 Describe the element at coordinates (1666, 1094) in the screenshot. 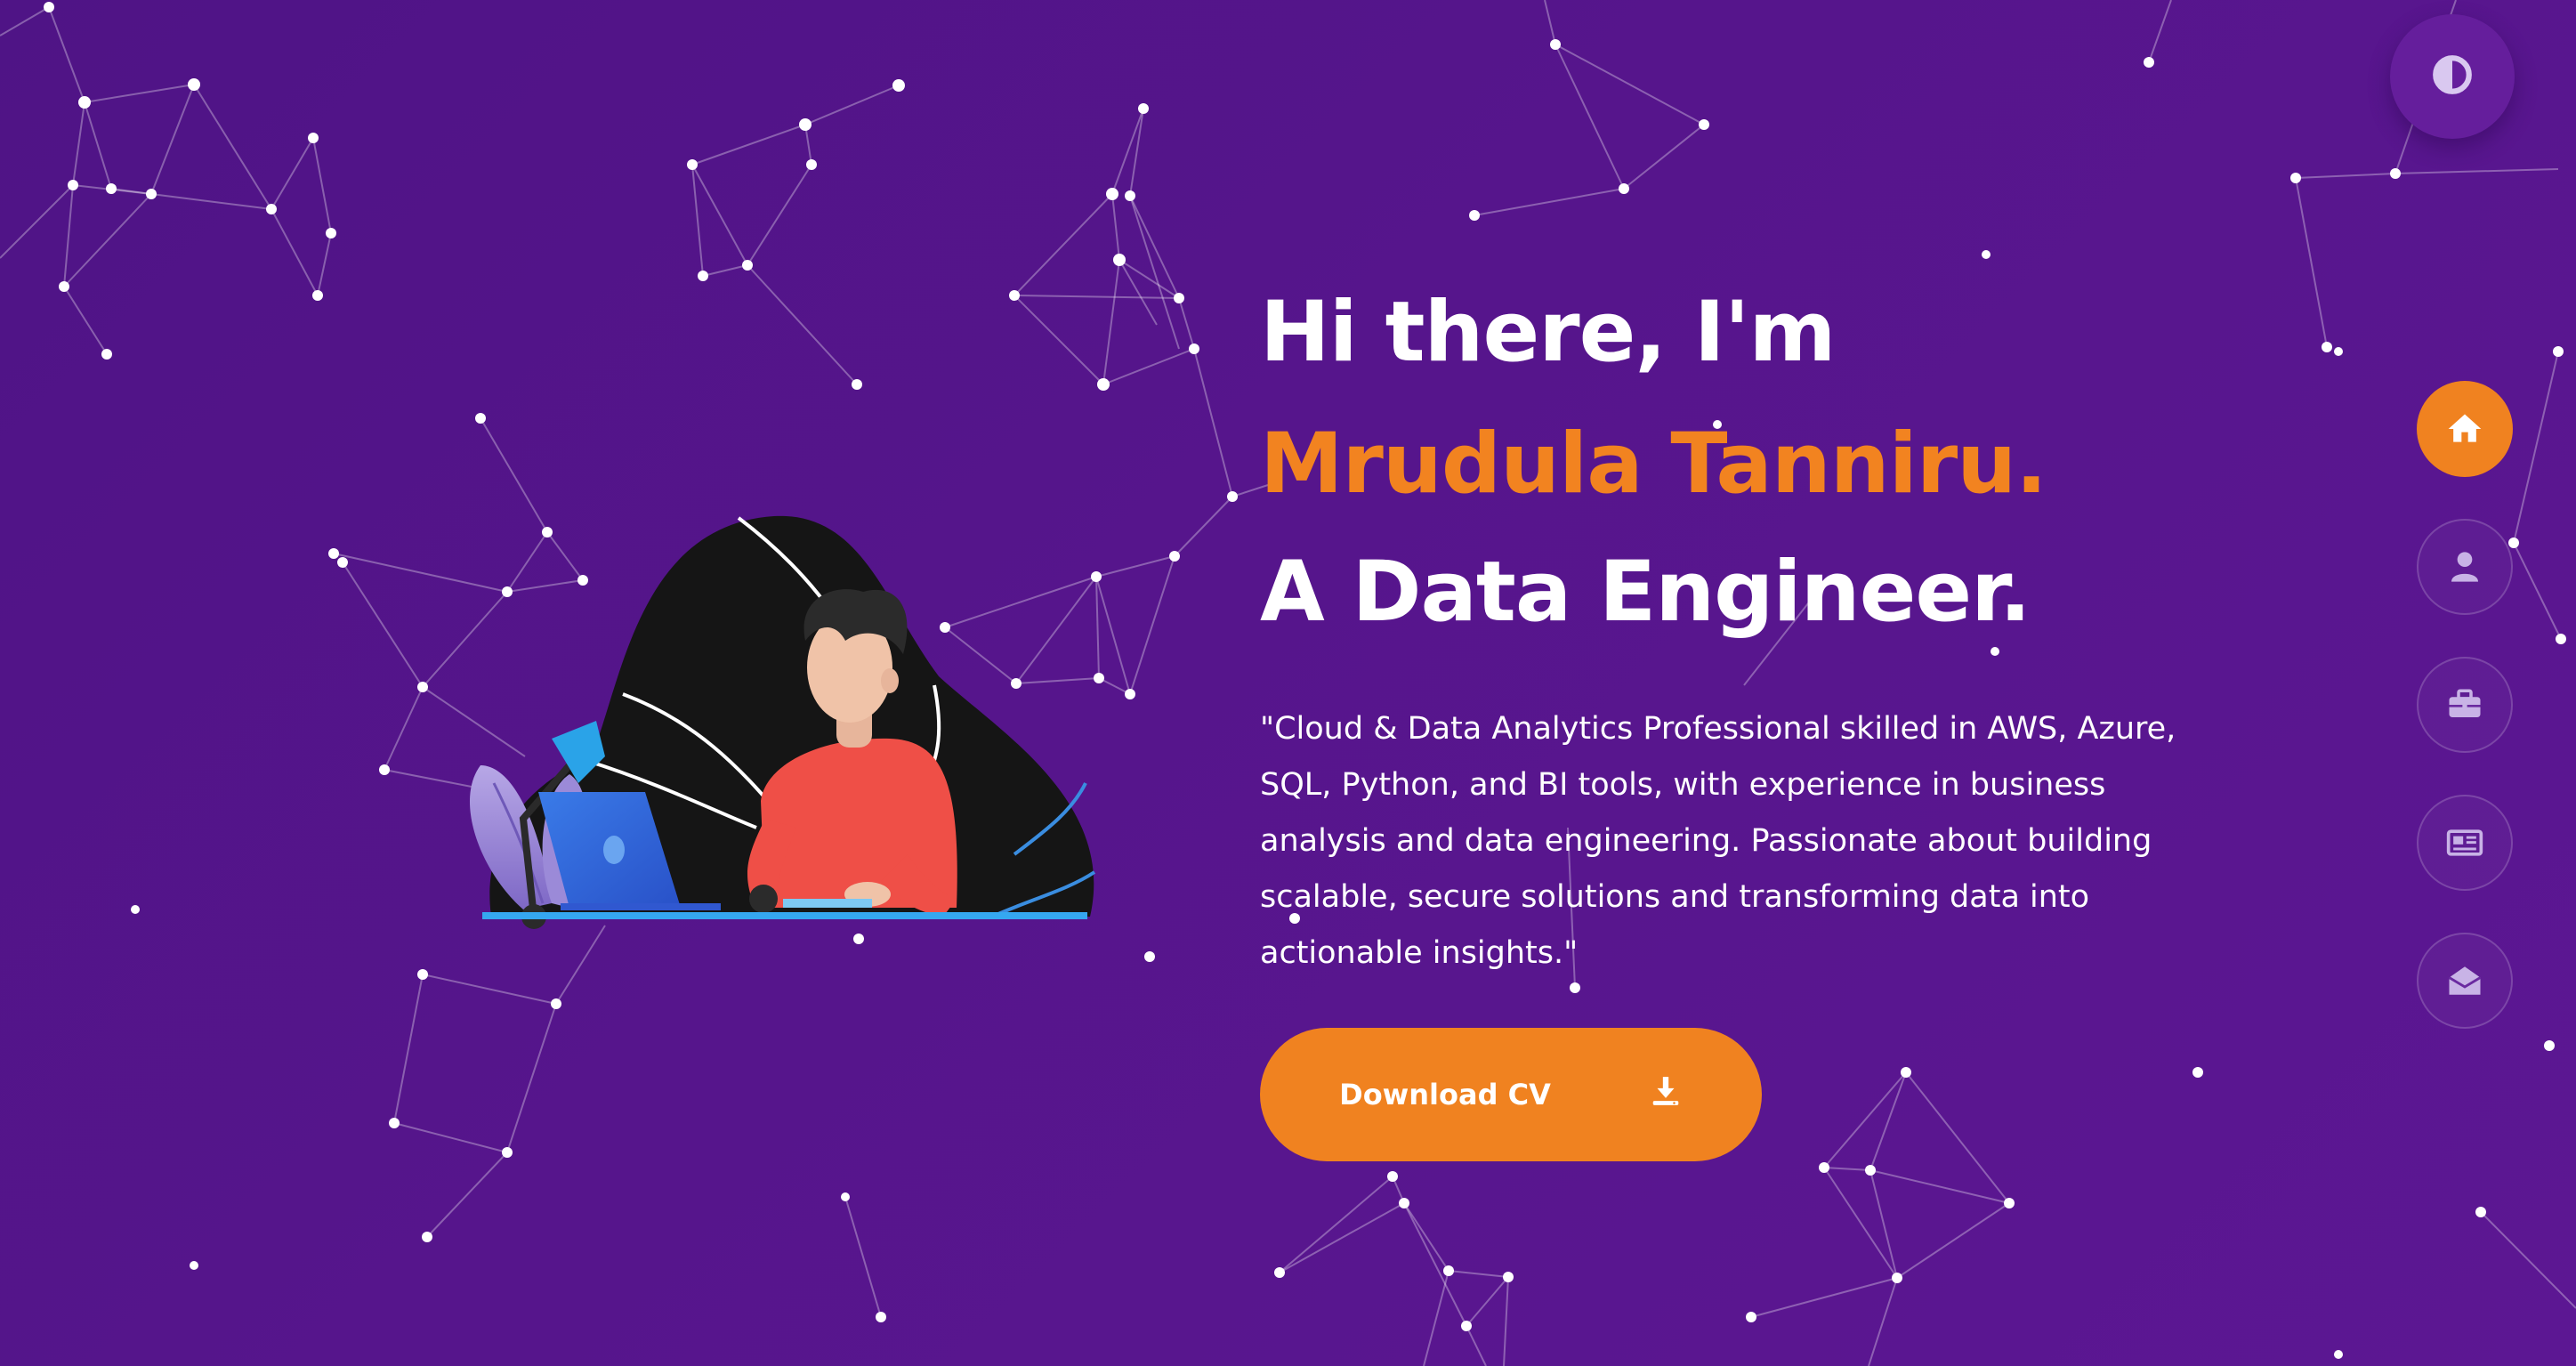

I see `download-icon` at that location.